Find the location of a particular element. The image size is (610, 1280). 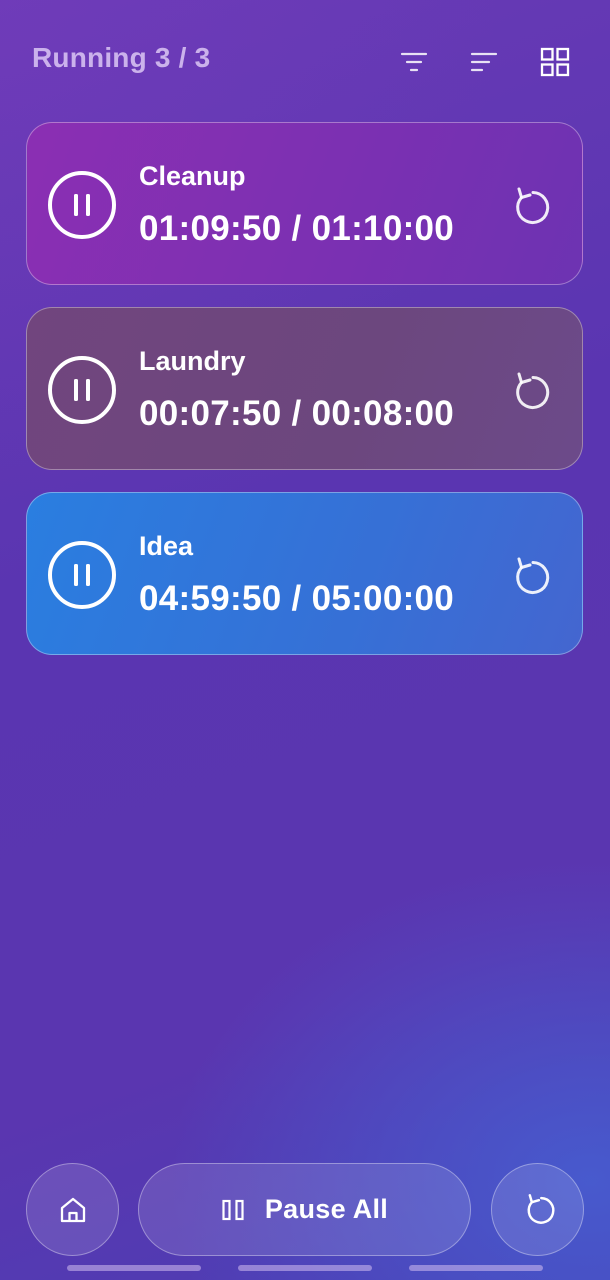

filter-icon is located at coordinates (414, 62).